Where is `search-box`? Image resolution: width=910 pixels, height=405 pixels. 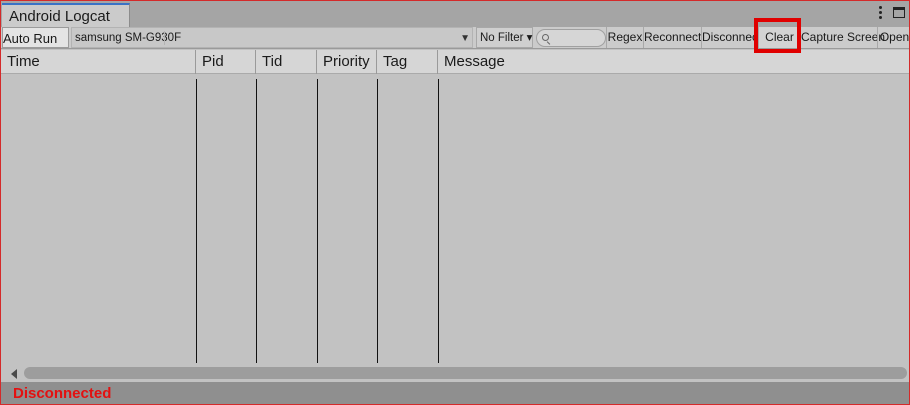 search-box is located at coordinates (571, 38).